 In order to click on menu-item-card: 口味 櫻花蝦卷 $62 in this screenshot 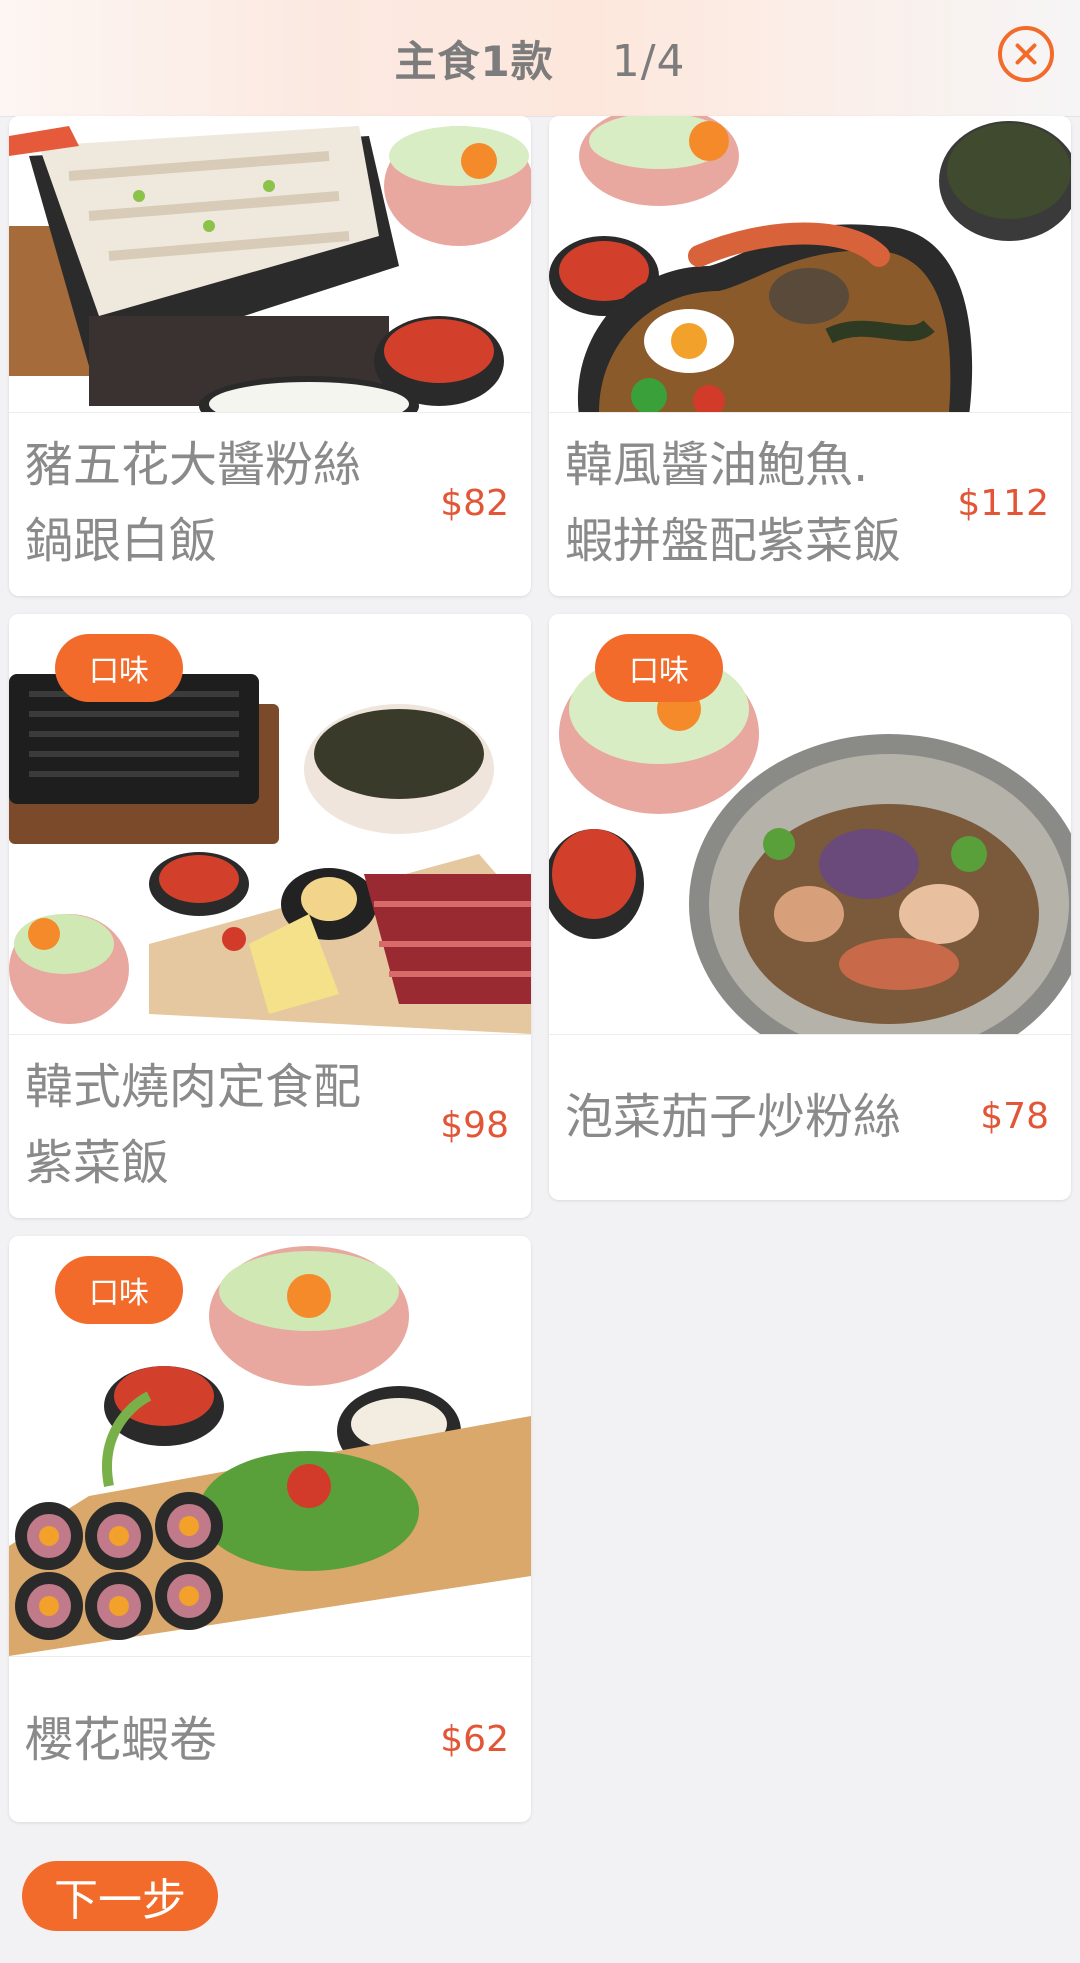, I will do `click(270, 1529)`.